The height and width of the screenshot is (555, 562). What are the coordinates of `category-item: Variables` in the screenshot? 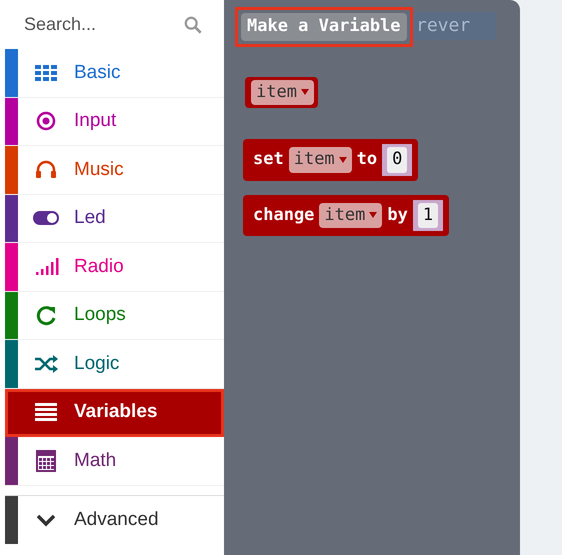 It's located at (114, 412).